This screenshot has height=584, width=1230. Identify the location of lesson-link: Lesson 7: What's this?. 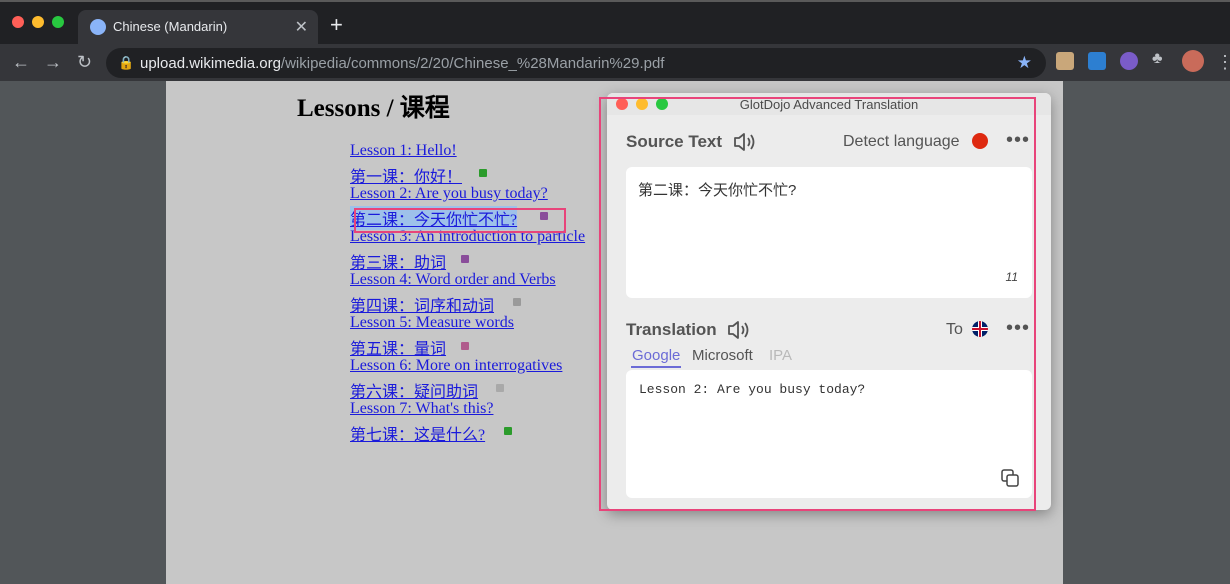
(421, 409).